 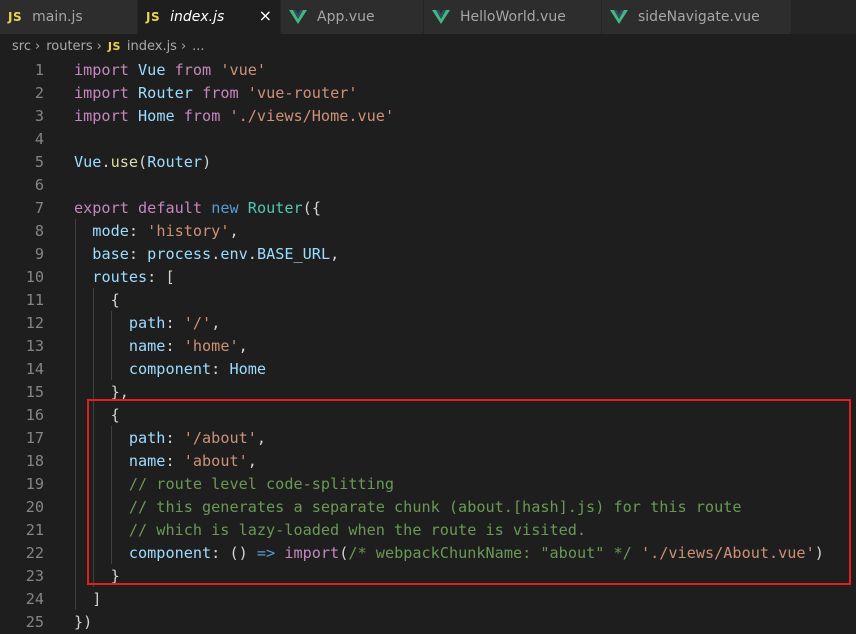 What do you see at coordinates (21, 46) in the screenshot?
I see `breadcrumb-src: src` at bounding box center [21, 46].